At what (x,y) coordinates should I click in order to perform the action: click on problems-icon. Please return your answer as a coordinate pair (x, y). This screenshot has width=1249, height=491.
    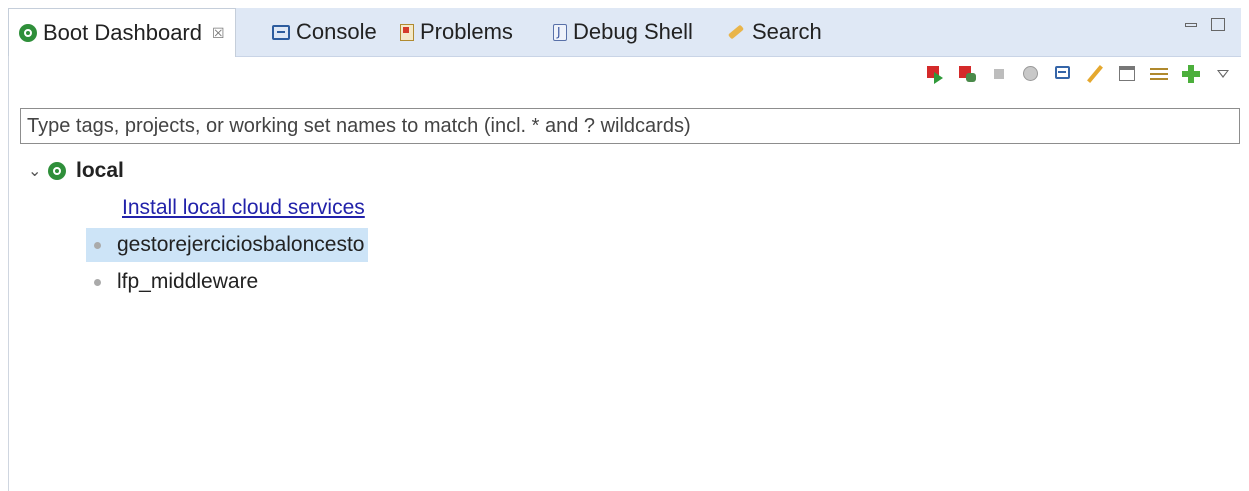
    Looking at the image, I should click on (407, 32).